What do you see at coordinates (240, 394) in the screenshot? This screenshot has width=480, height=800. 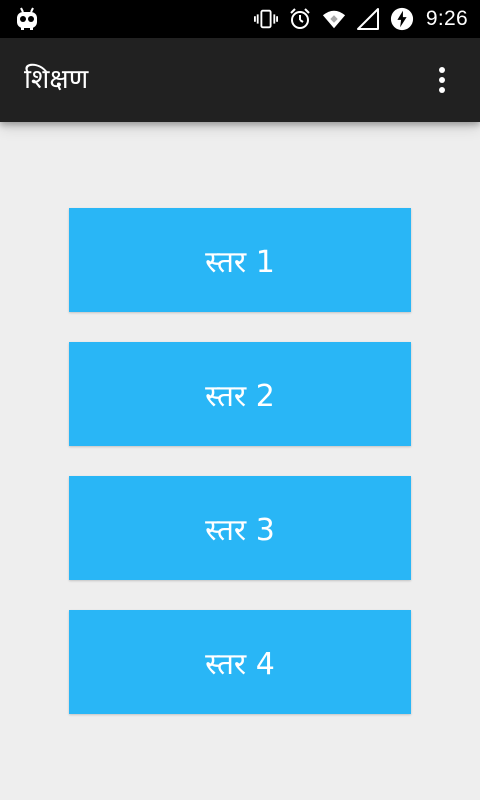 I see `level-2-button: स्तर 2` at bounding box center [240, 394].